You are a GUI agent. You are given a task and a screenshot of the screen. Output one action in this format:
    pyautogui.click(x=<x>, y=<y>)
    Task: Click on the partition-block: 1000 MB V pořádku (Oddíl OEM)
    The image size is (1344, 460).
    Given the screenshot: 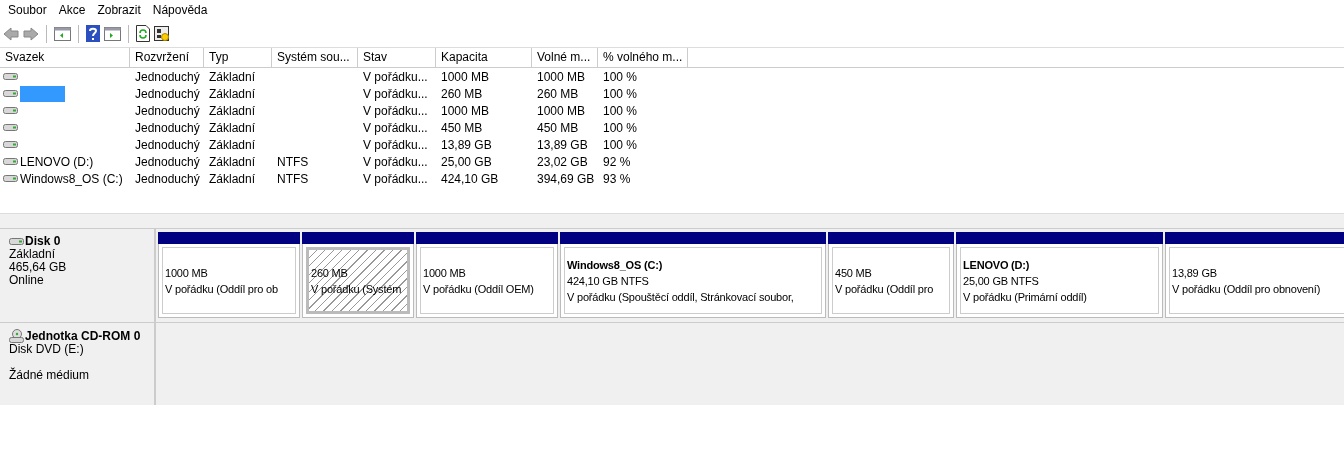 What is the action you would take?
    pyautogui.click(x=487, y=275)
    